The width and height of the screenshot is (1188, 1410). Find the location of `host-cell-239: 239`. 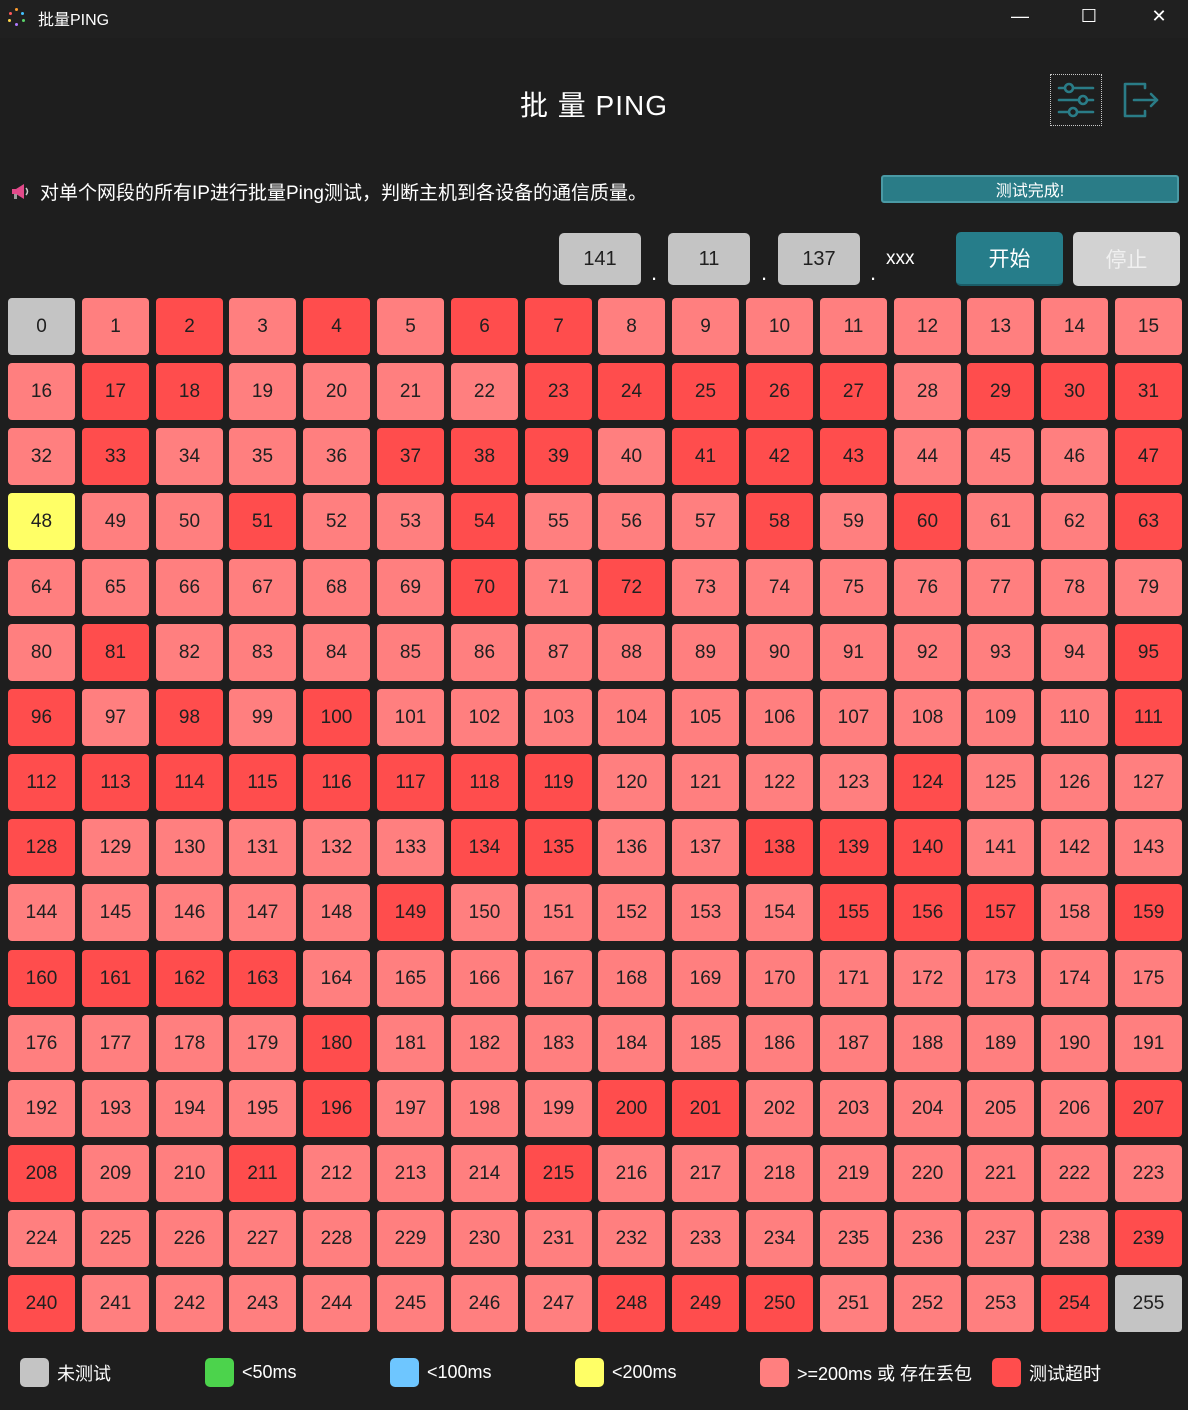

host-cell-239: 239 is located at coordinates (1148, 1238).